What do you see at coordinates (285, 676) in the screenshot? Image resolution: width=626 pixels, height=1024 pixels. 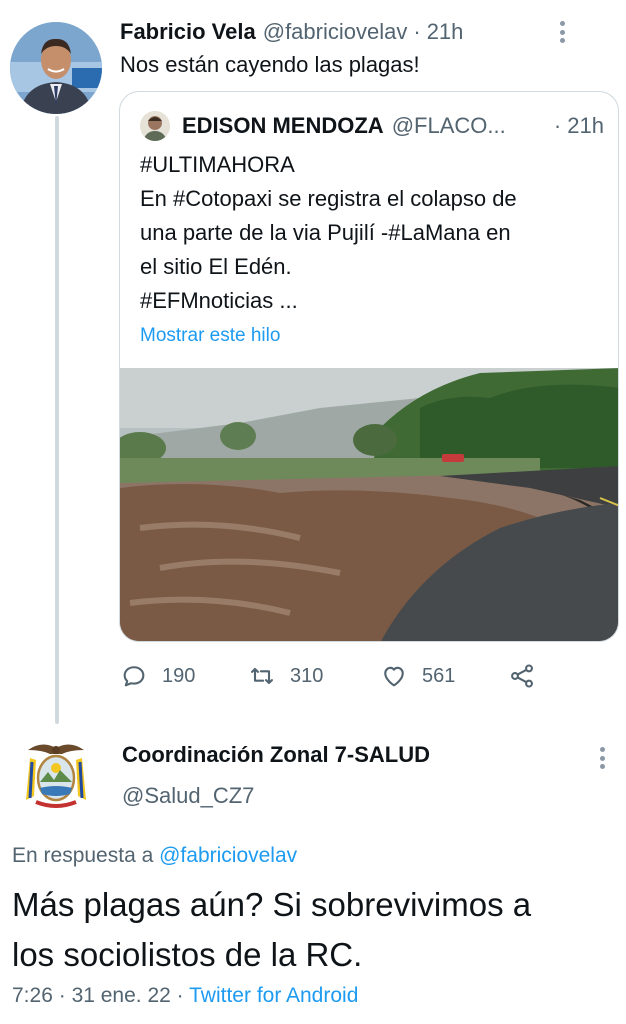 I see `retweet-button: 310` at bounding box center [285, 676].